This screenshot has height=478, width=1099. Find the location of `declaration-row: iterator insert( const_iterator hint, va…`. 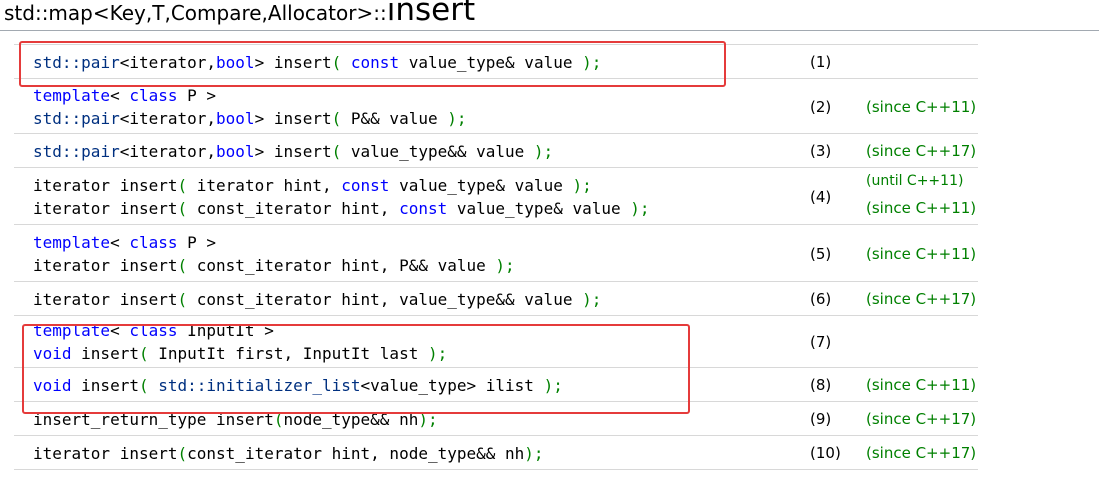

declaration-row: iterator insert( const_iterator hint, va… is located at coordinates (496, 299).